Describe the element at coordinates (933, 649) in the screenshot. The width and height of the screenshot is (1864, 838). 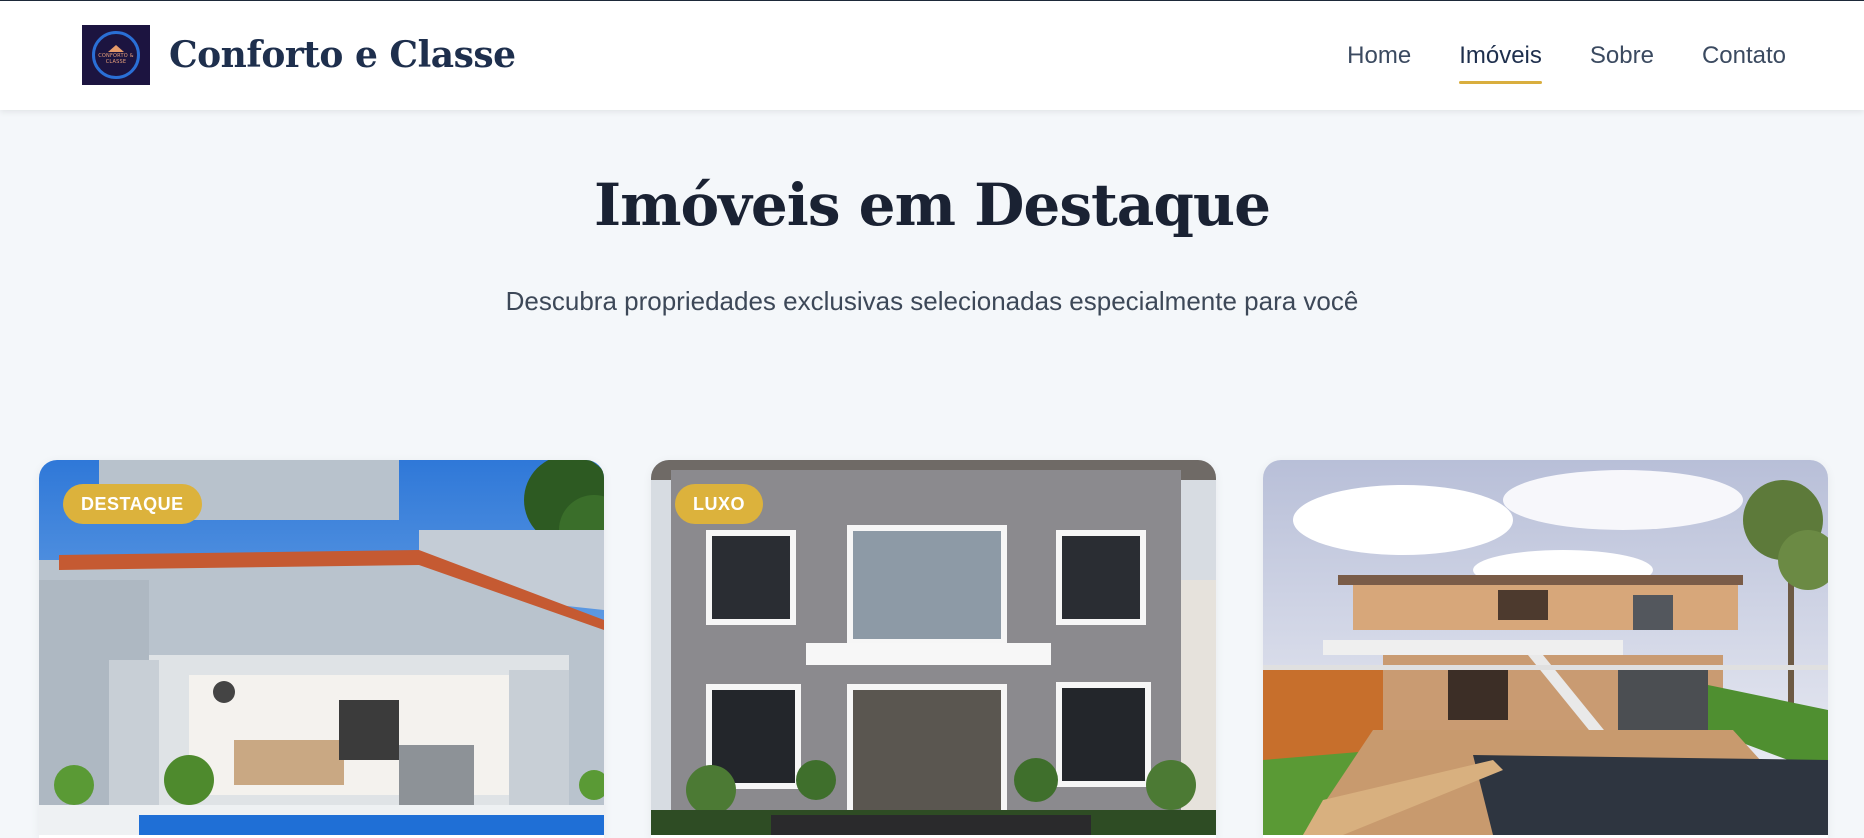
I see `property-card-2: LUXO` at that location.